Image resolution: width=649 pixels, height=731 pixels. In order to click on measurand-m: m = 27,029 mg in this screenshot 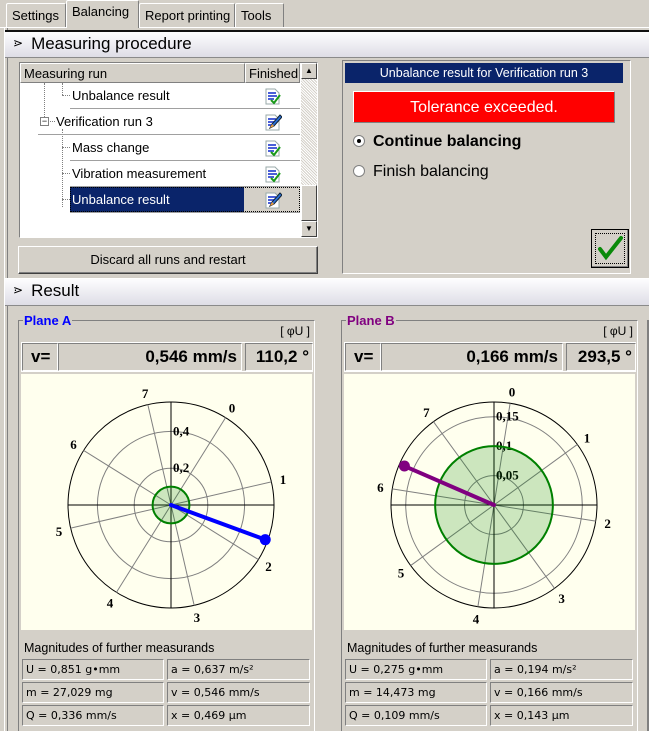, I will do `click(93, 692)`.